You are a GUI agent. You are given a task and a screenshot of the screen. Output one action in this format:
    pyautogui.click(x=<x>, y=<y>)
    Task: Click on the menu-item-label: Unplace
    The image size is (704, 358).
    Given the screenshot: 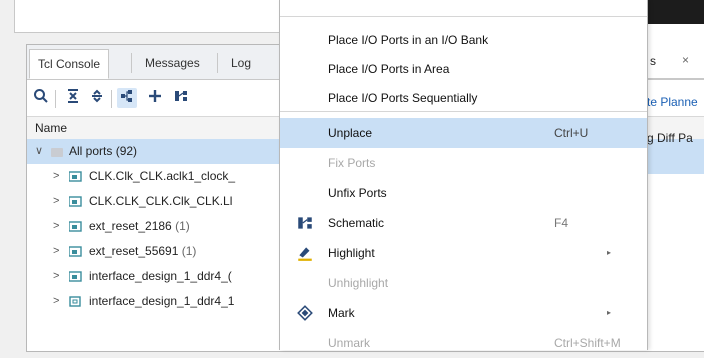 What is the action you would take?
    pyautogui.click(x=350, y=133)
    